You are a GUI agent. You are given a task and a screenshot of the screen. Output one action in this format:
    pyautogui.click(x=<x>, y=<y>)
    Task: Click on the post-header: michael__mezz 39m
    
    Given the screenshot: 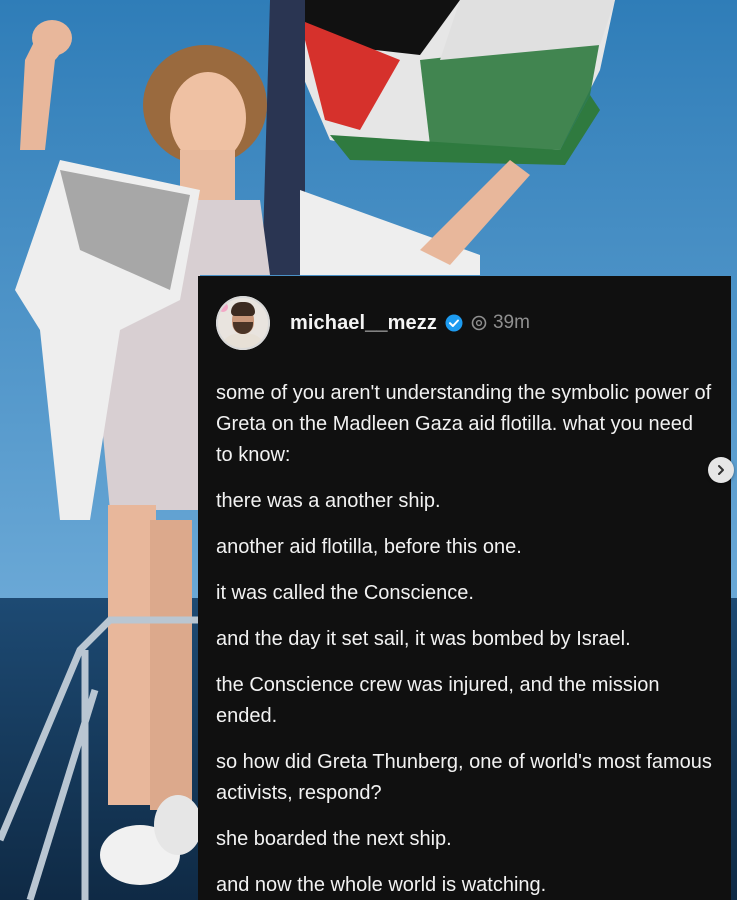 What is the action you would take?
    pyautogui.click(x=464, y=323)
    